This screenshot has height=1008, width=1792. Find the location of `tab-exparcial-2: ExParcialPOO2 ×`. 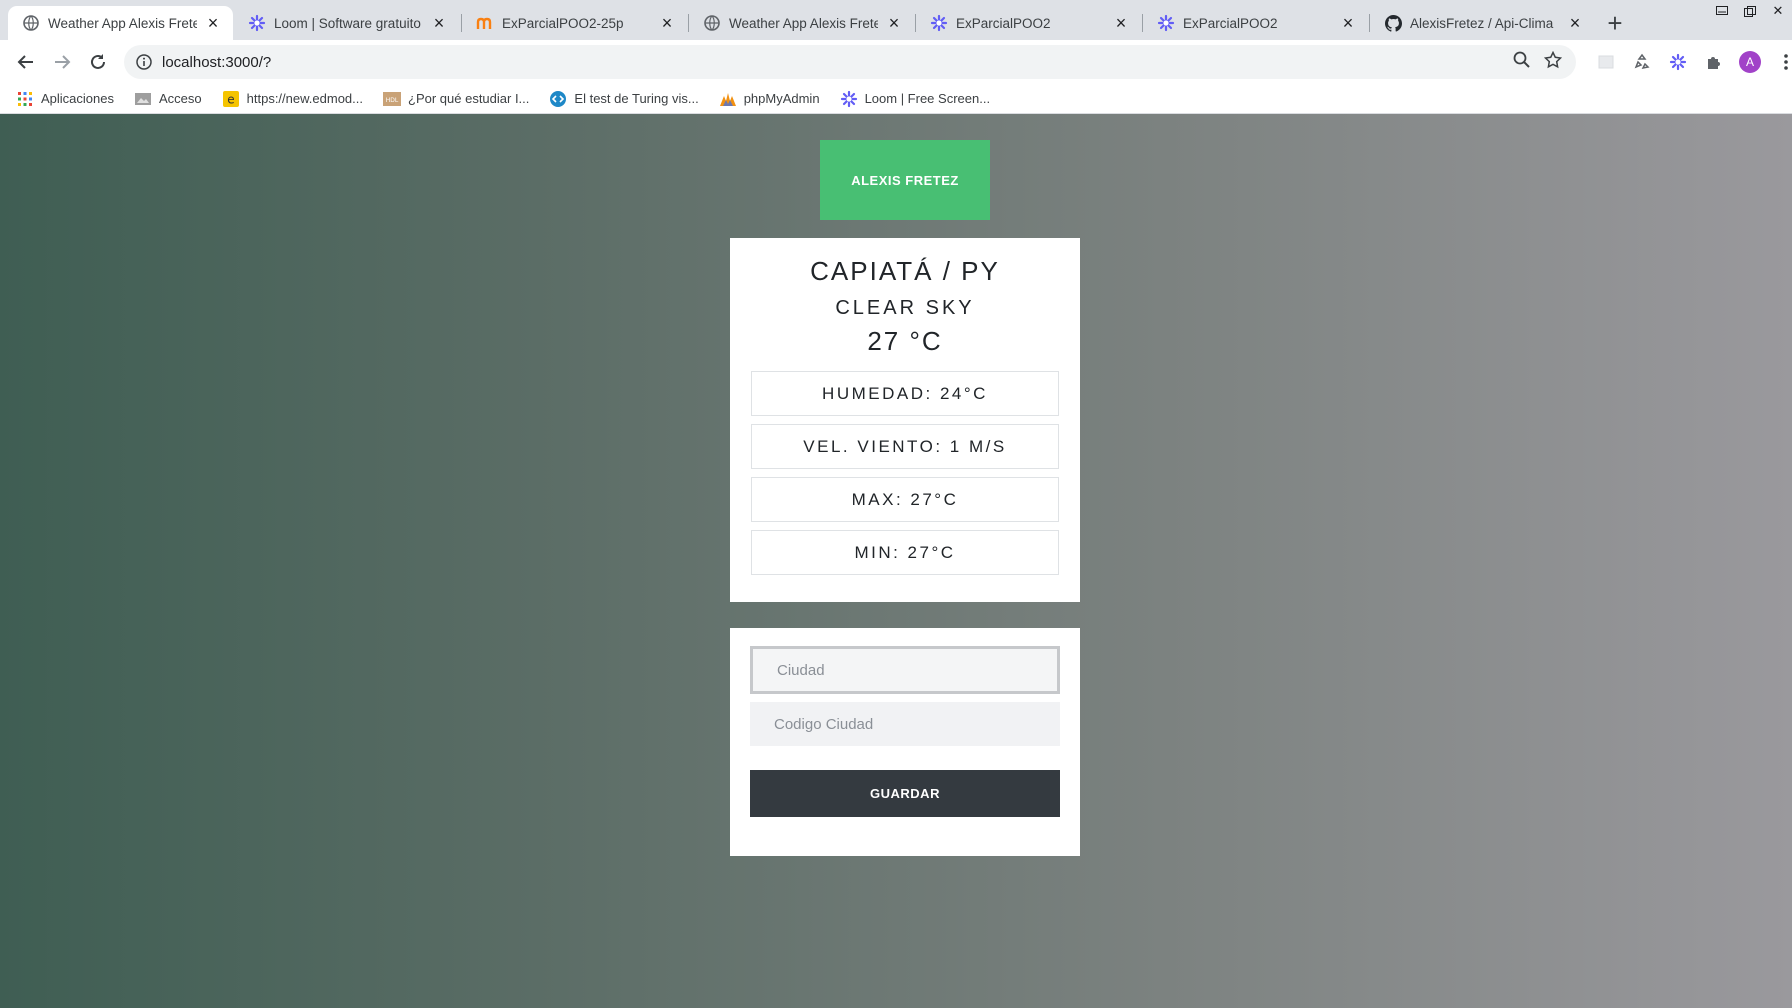

tab-exparcial-2: ExParcialPOO2 × is located at coordinates (1255, 23).